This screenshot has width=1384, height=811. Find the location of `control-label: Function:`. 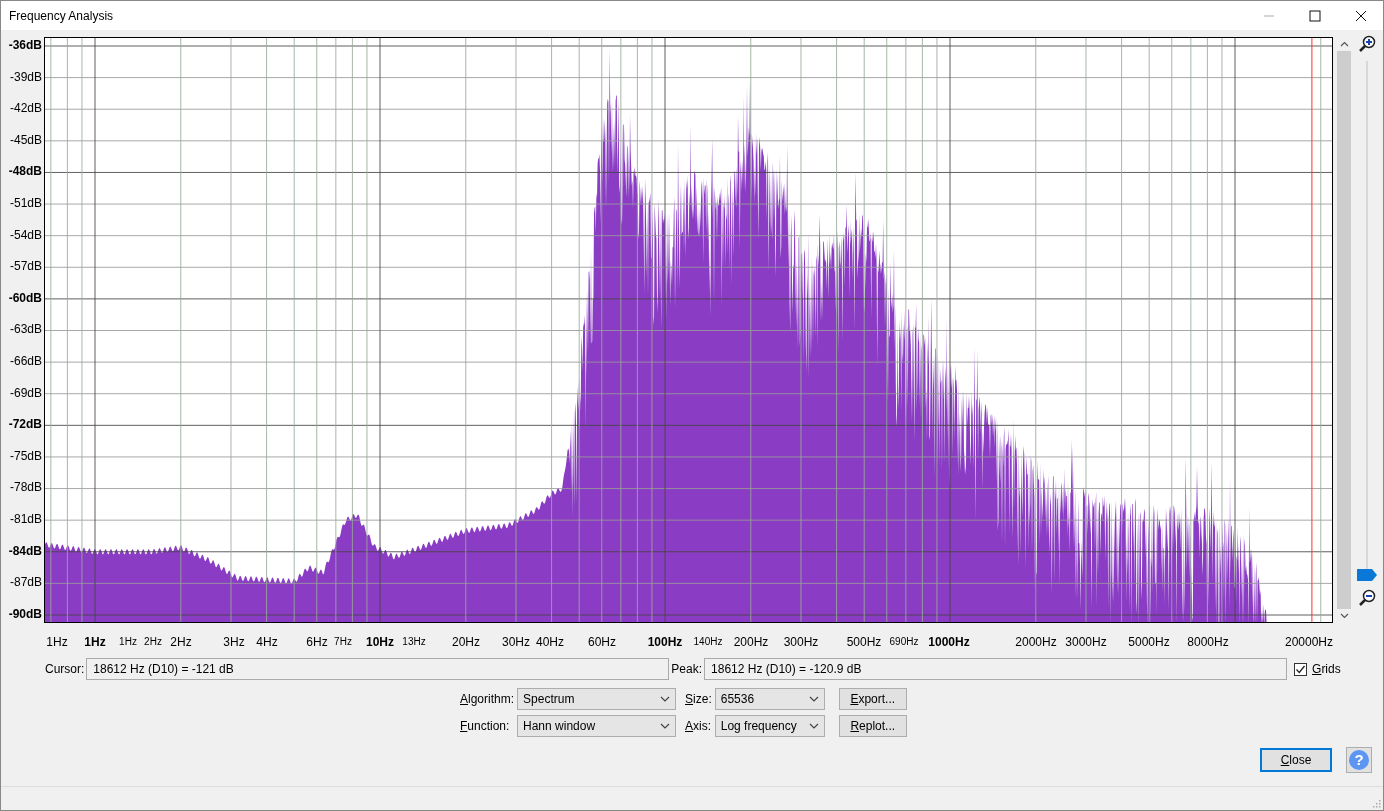

control-label: Function: is located at coordinates (485, 726).